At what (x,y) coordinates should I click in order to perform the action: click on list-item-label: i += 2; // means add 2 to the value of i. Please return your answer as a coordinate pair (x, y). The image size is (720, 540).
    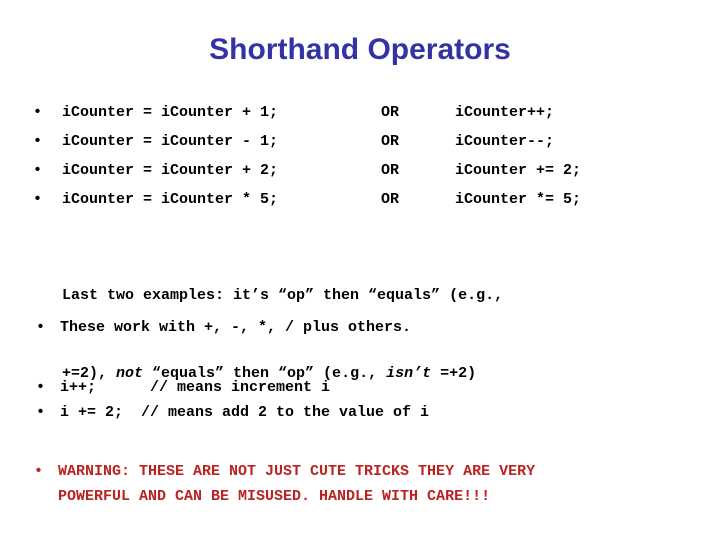
    Looking at the image, I should click on (245, 412).